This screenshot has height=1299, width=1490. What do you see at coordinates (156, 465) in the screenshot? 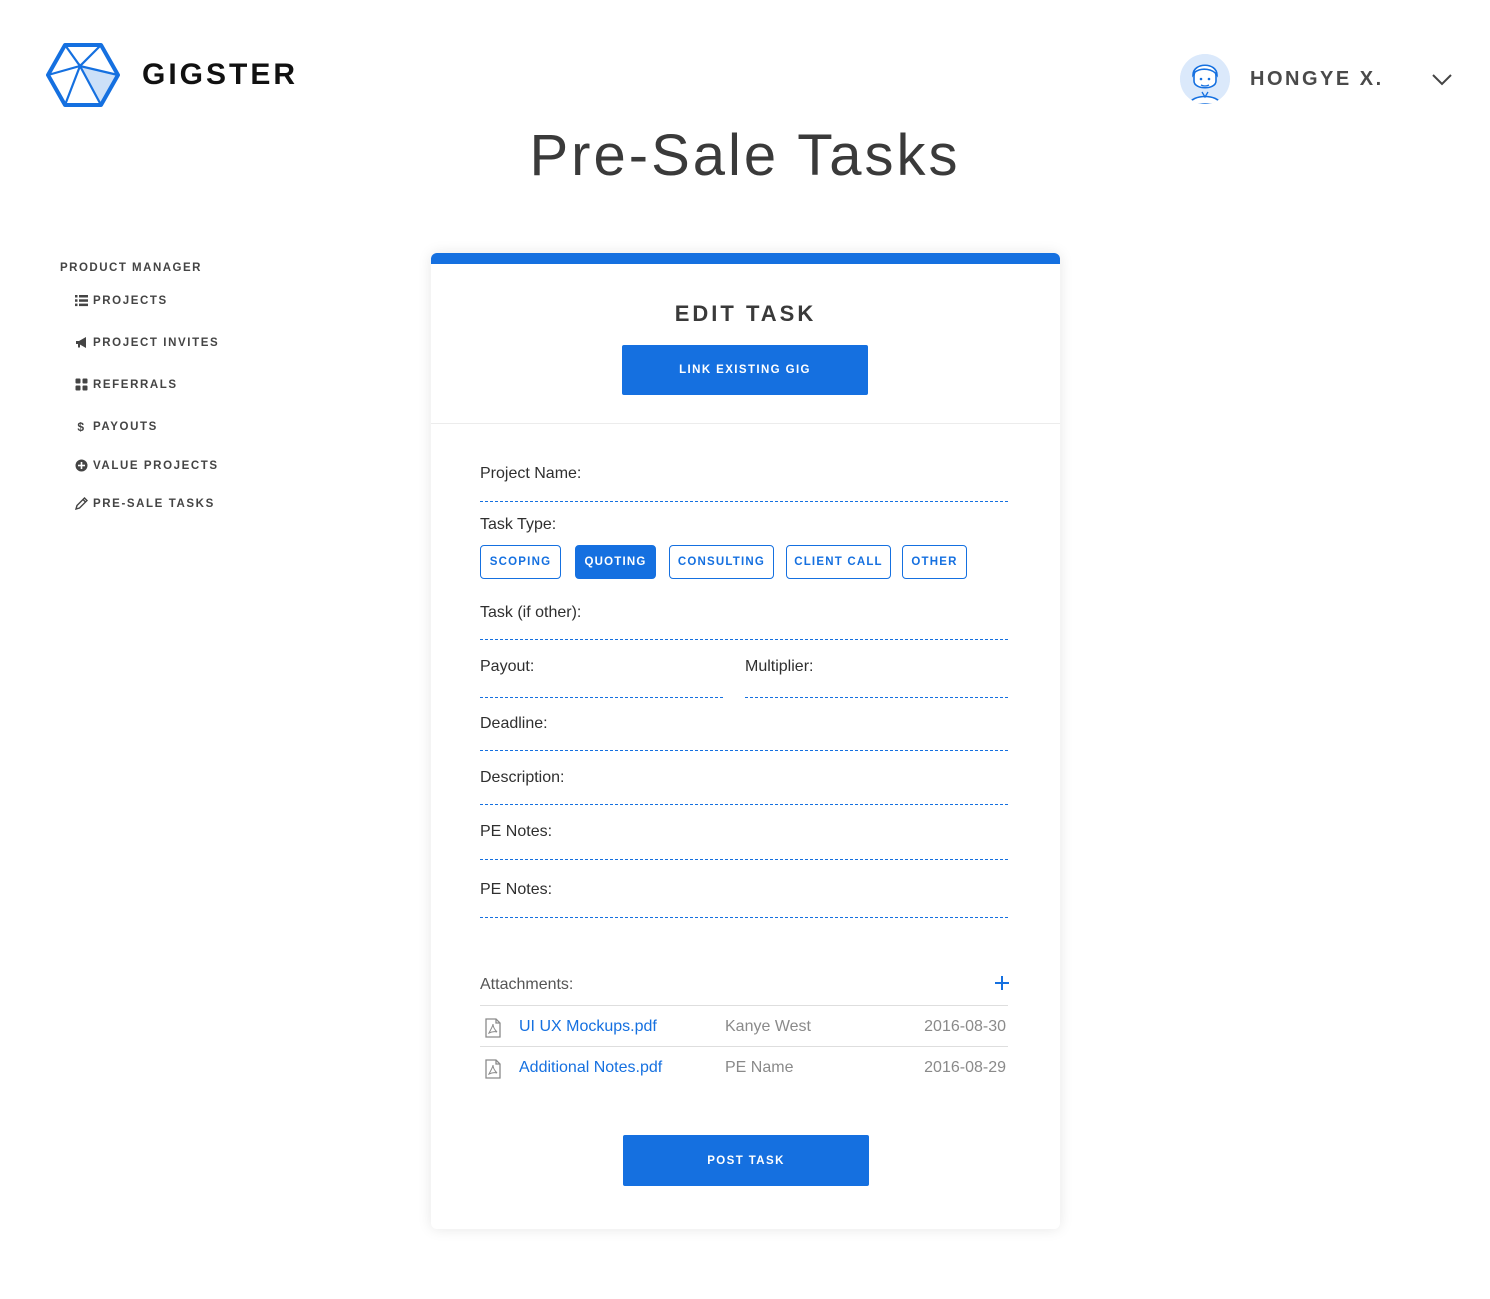
I see `sidebar-item-label: VALUE PROJECTS` at bounding box center [156, 465].